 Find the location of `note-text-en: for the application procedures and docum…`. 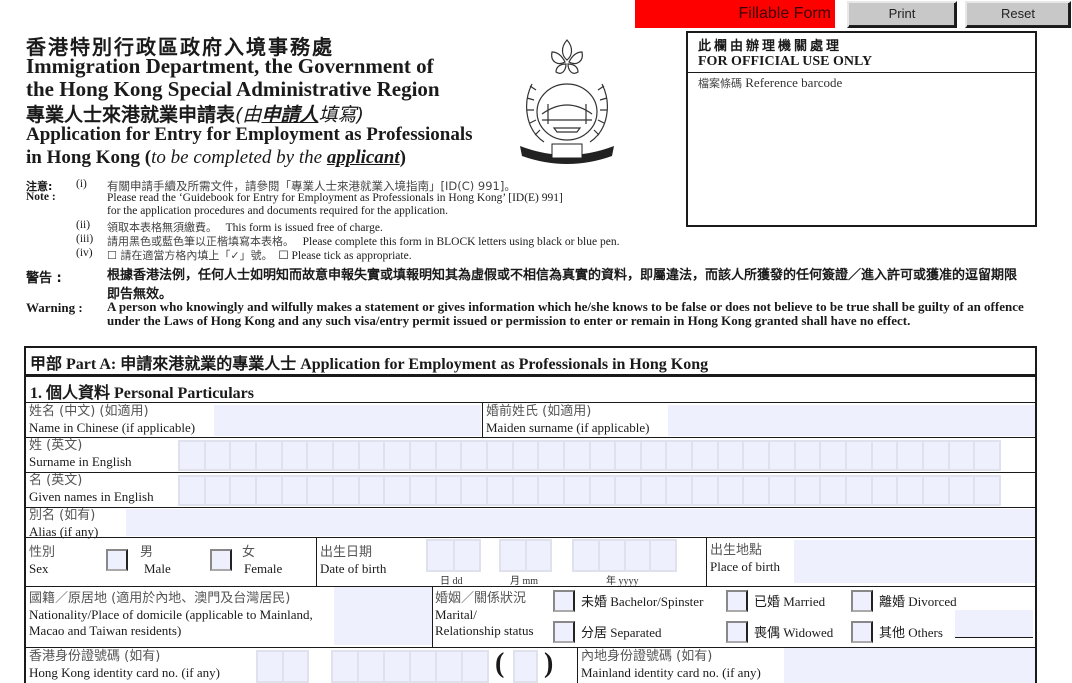

note-text-en: for the application procedures and docum… is located at coordinates (278, 211).